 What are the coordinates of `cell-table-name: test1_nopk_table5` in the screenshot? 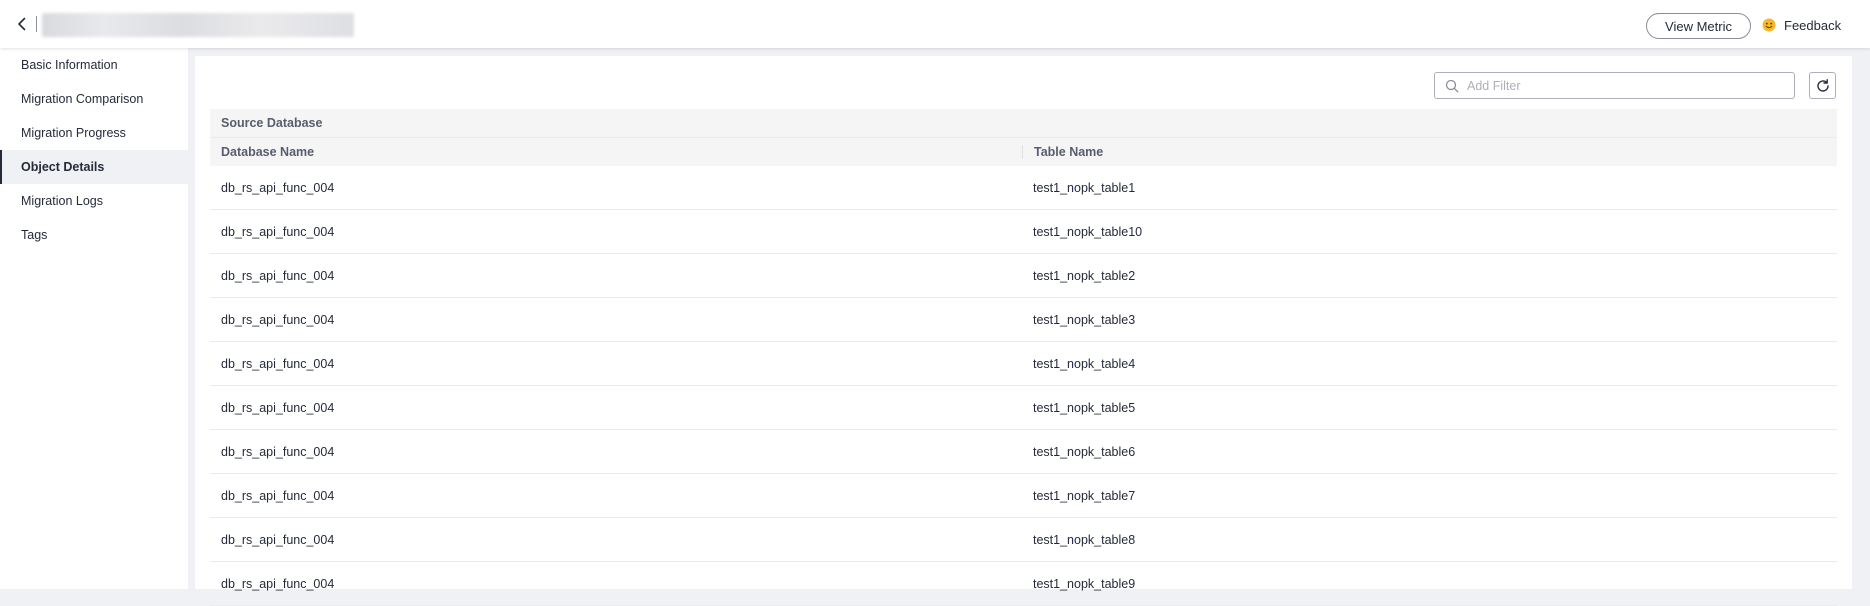 It's located at (1084, 407).